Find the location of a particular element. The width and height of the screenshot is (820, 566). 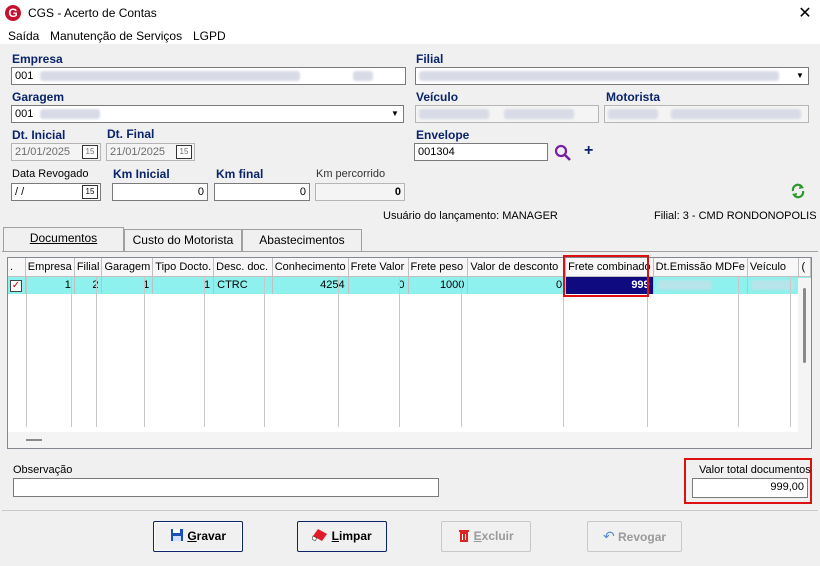

tab-divider is located at coordinates (410, 251).